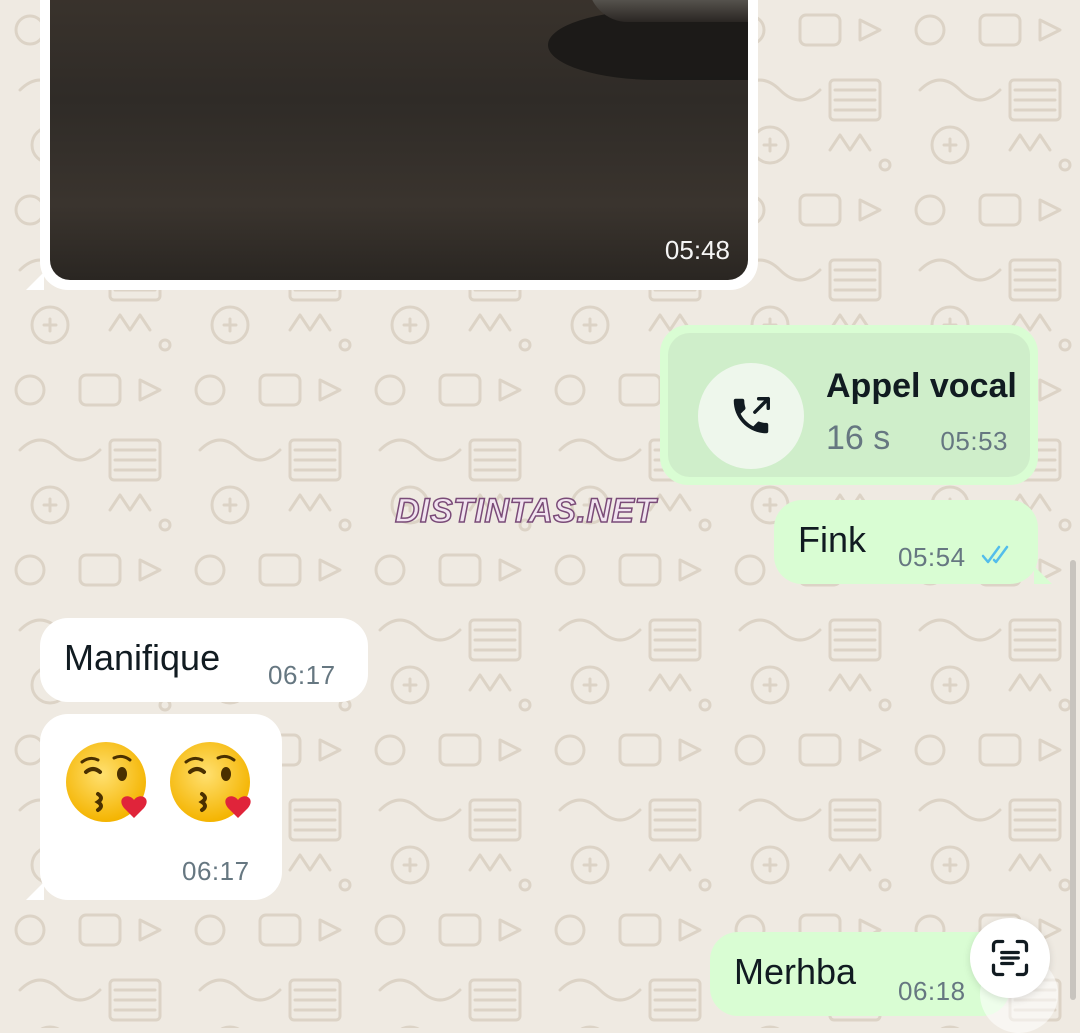 This screenshot has width=1080, height=1033. I want to click on call-message-time: 05:53, so click(974, 441).